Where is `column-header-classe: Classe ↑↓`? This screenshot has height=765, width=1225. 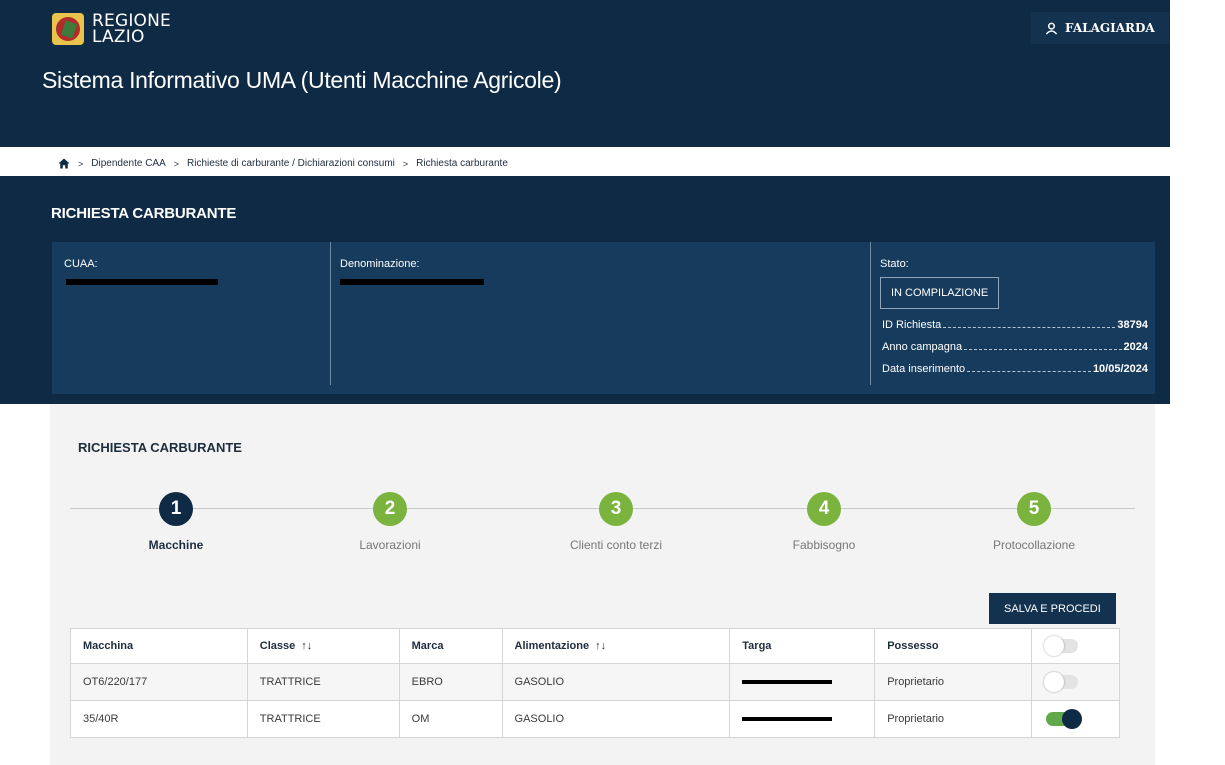 column-header-classe: Classe ↑↓ is located at coordinates (323, 646).